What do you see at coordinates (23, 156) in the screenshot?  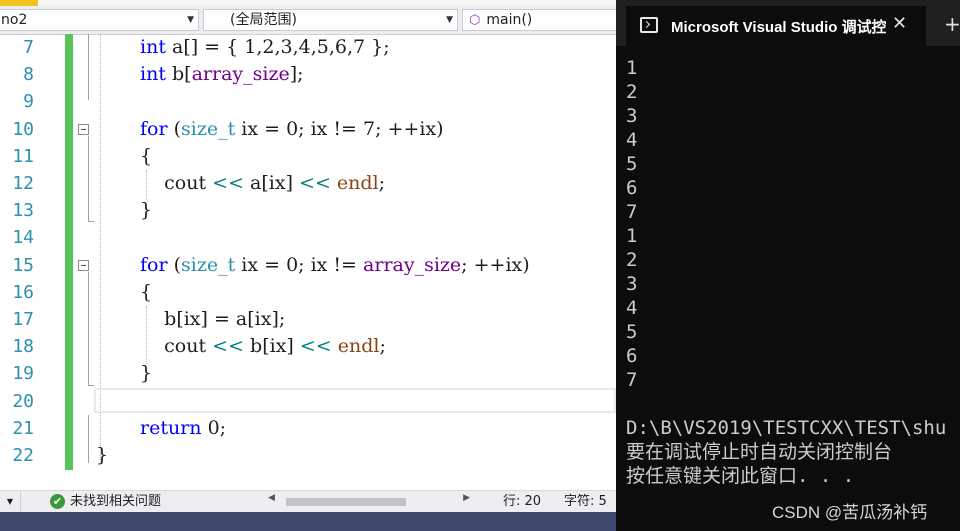 I see `line-number: 11` at bounding box center [23, 156].